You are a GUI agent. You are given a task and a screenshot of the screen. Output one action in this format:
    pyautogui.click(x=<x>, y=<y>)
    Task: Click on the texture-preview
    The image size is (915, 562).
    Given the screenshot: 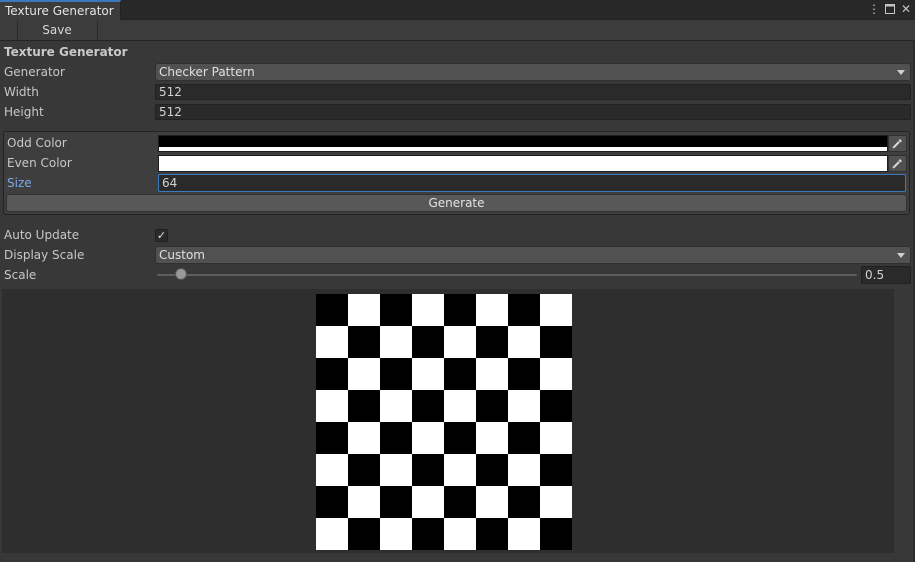 What is the action you would take?
    pyautogui.click(x=444, y=422)
    